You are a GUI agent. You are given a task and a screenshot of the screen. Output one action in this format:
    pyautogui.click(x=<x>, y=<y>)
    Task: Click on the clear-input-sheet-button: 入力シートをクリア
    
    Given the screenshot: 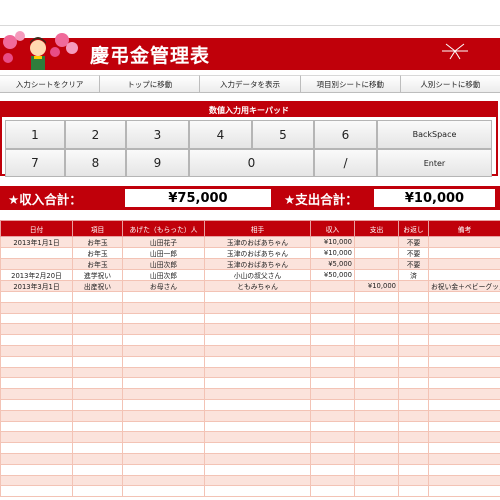 What is the action you would take?
    pyautogui.click(x=50, y=84)
    